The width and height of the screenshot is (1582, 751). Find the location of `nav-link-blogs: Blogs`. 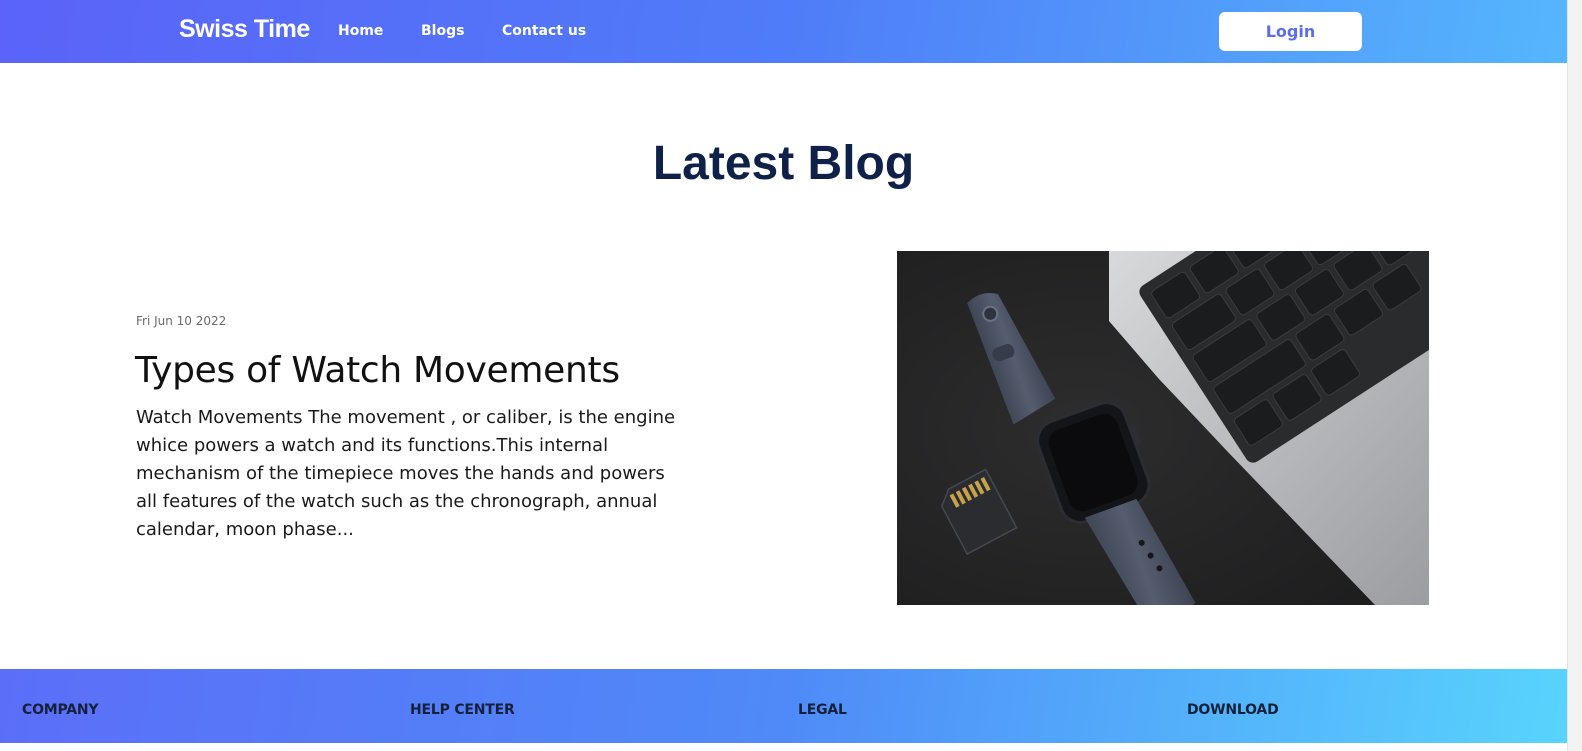

nav-link-blogs: Blogs is located at coordinates (442, 31).